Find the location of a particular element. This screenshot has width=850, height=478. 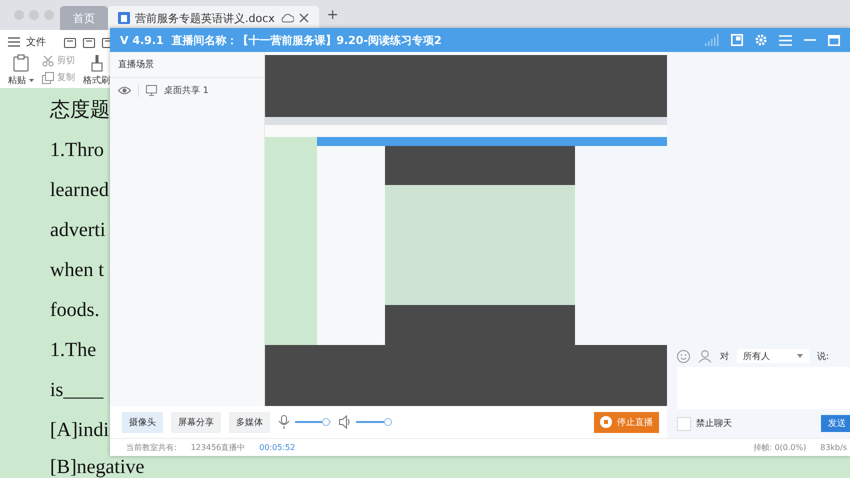

document-text: [B]negative is located at coordinates (97, 467).